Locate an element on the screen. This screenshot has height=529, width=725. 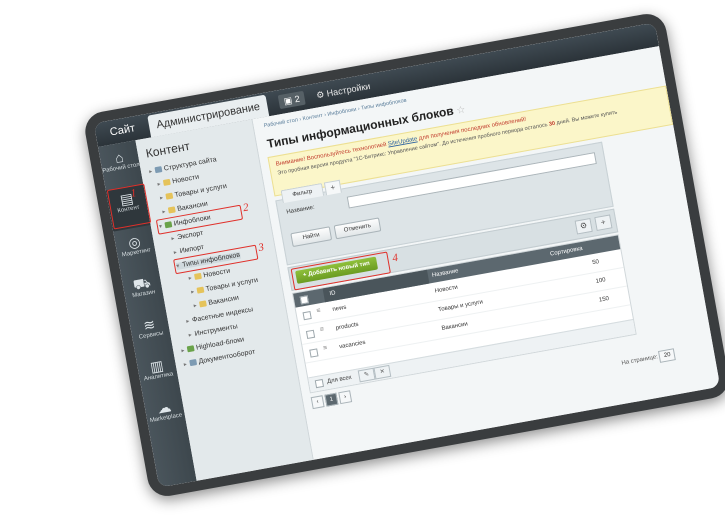
tree-item-label: Экспорт is located at coordinates (190, 235).